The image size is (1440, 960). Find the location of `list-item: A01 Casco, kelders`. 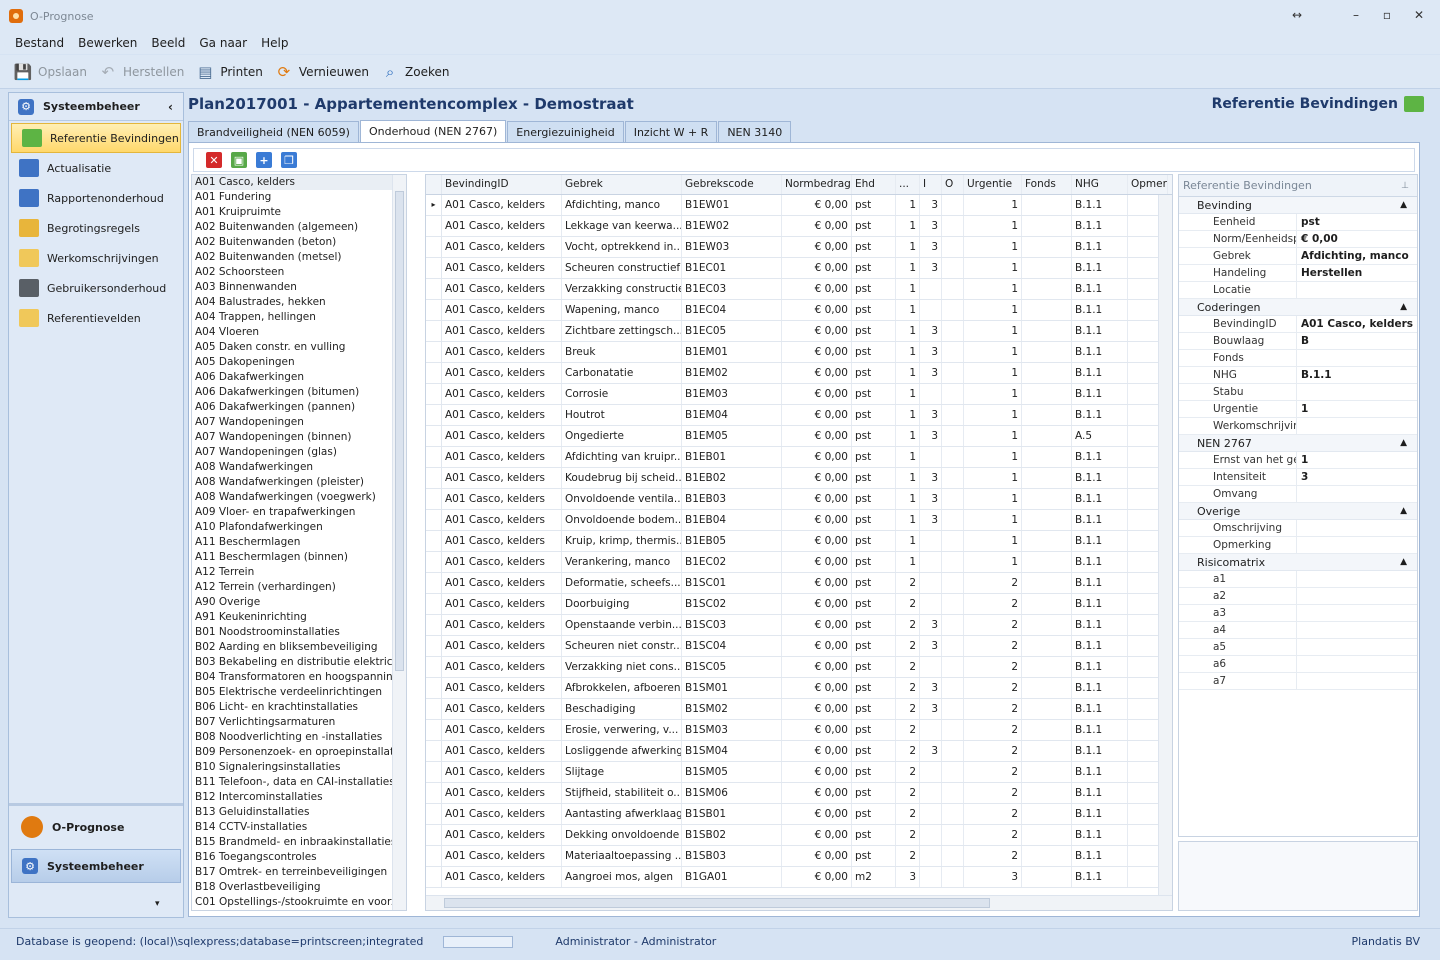

list-item: A01 Casco, kelders is located at coordinates (299, 182).